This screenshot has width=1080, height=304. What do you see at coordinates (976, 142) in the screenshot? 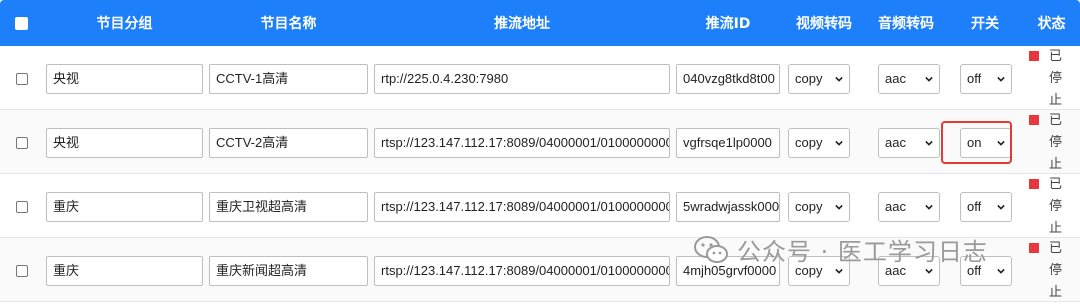
I see `switch-highlight-box` at bounding box center [976, 142].